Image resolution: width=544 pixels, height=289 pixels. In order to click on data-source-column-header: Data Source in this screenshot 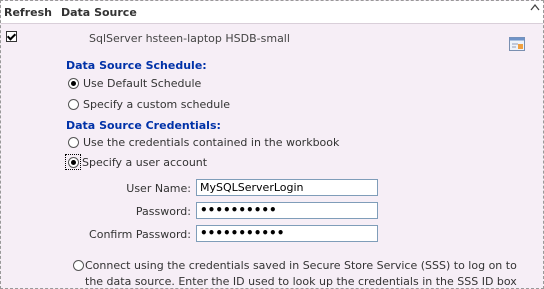, I will do `click(99, 12)`.